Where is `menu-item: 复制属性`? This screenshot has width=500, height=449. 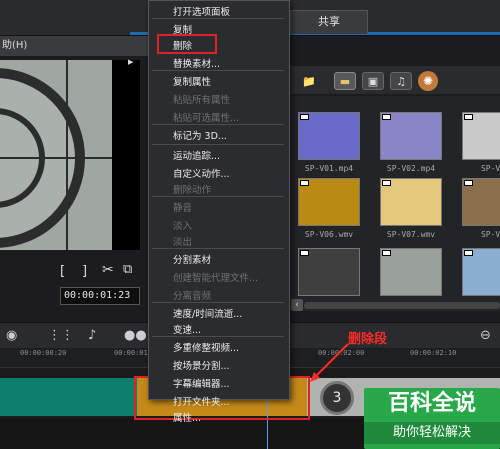
menu-item: 复制属性 is located at coordinates (192, 81).